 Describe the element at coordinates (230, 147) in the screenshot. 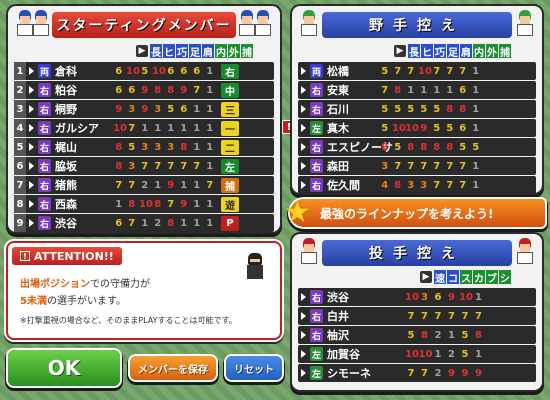

I see `position-badge: 二` at that location.